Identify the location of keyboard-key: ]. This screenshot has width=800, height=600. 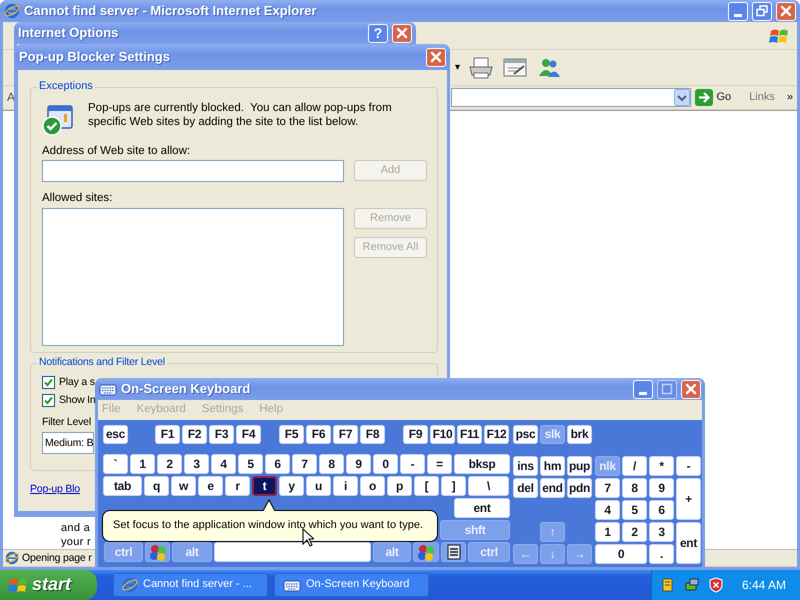
(453, 486).